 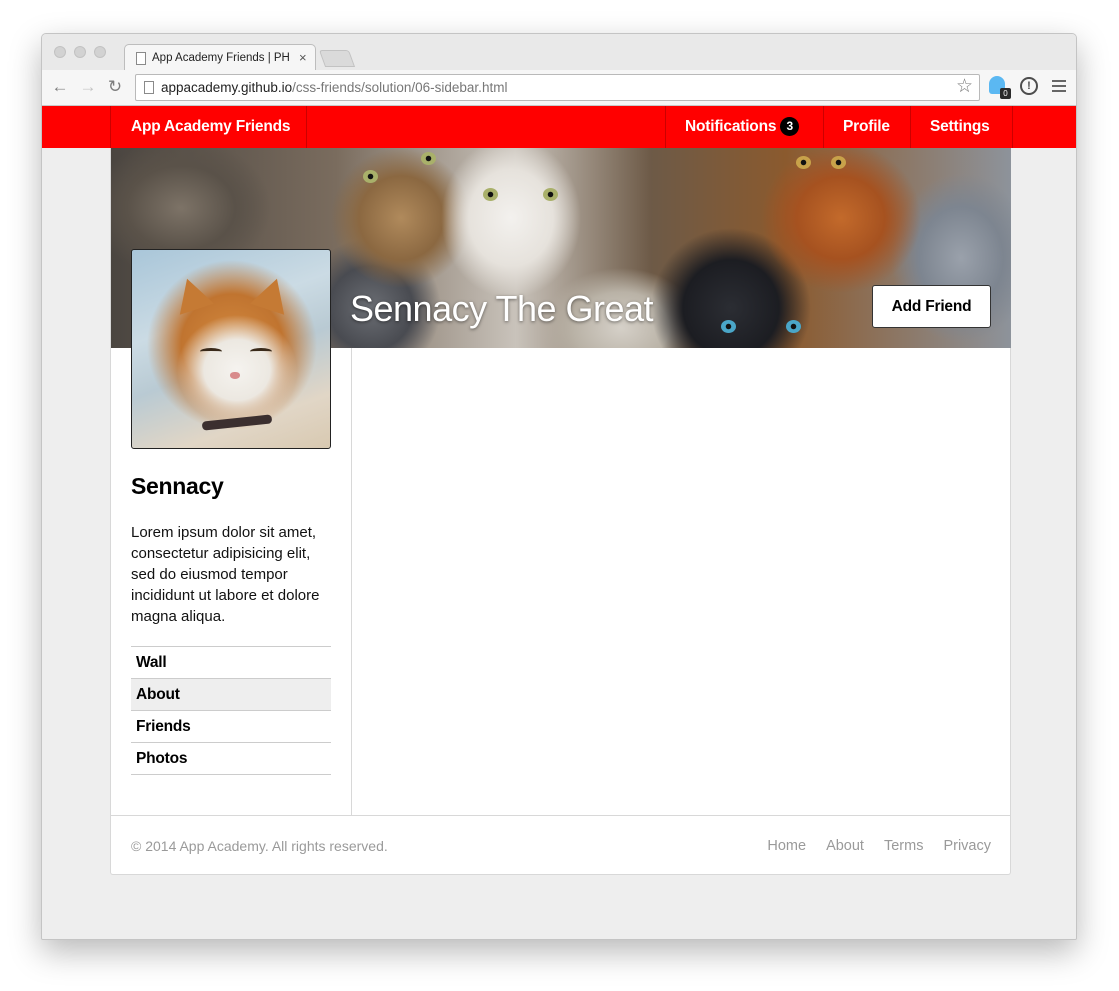 I want to click on cover-display-name: Sennacy The Great, so click(x=502, y=308).